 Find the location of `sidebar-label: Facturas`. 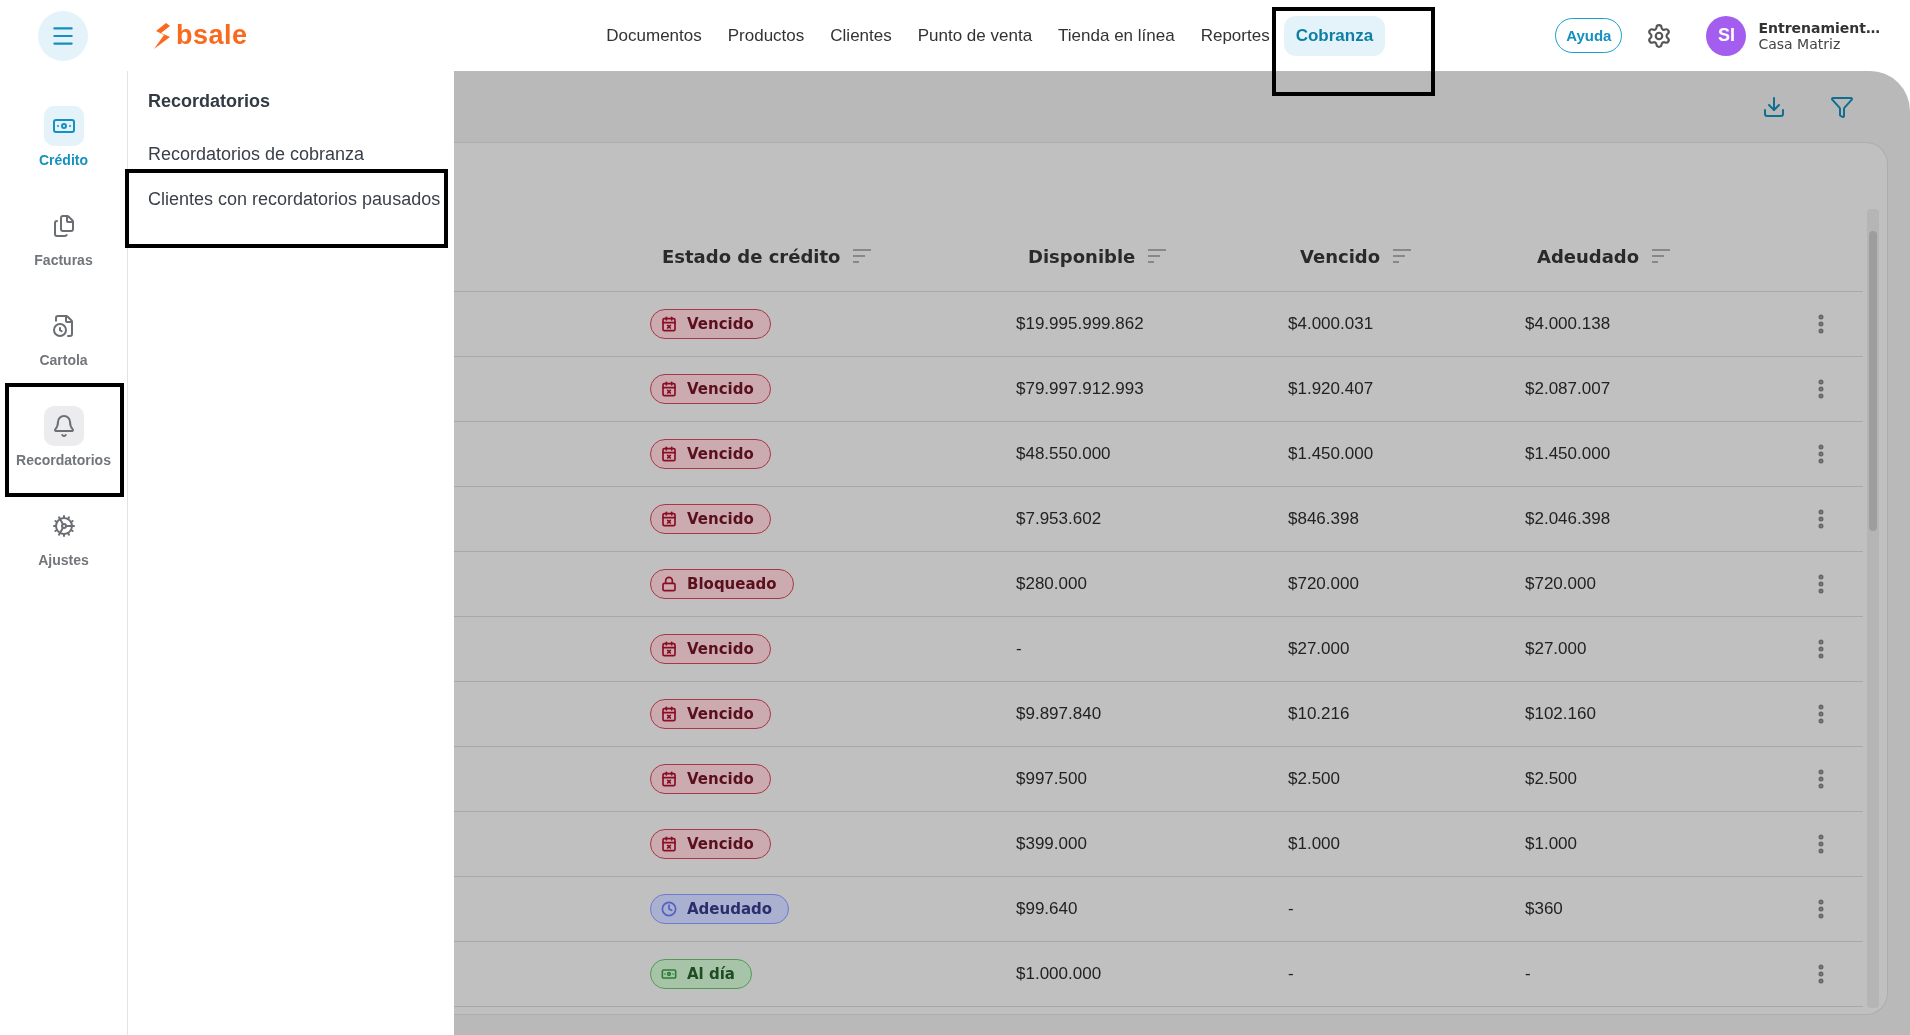

sidebar-label: Facturas is located at coordinates (63, 260).